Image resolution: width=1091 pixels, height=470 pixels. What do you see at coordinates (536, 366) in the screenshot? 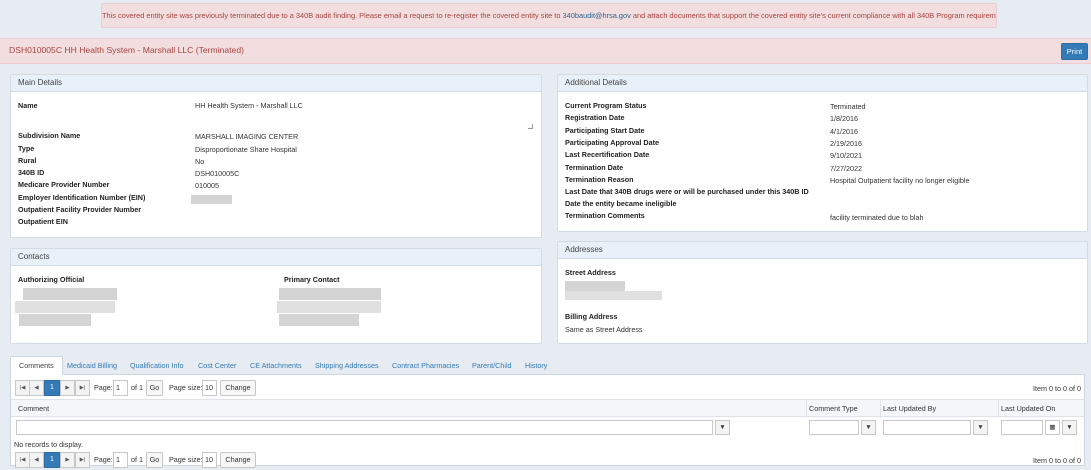
I see `tab-history: History` at bounding box center [536, 366].